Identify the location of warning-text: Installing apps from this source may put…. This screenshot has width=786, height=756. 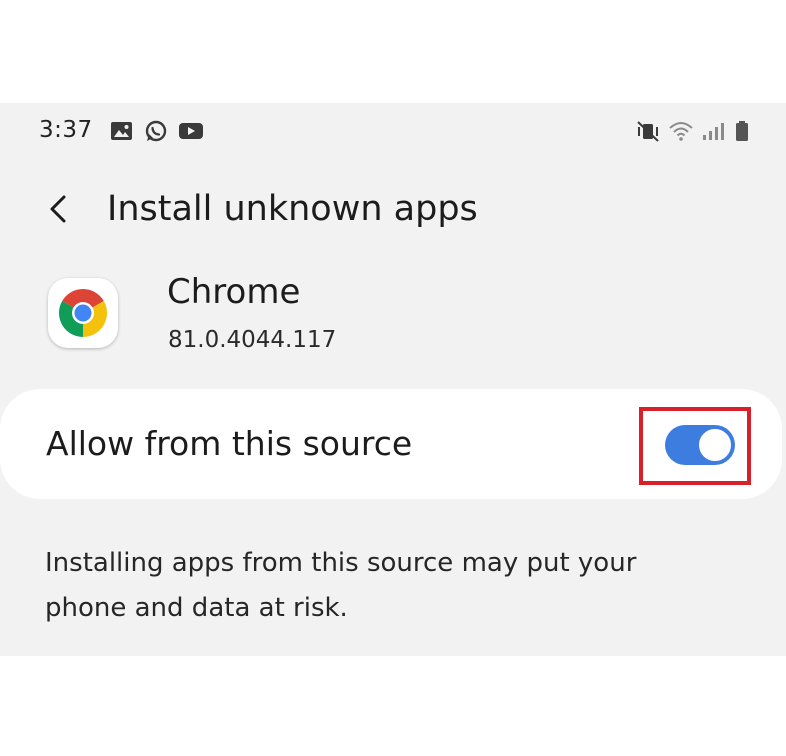
(341, 585).